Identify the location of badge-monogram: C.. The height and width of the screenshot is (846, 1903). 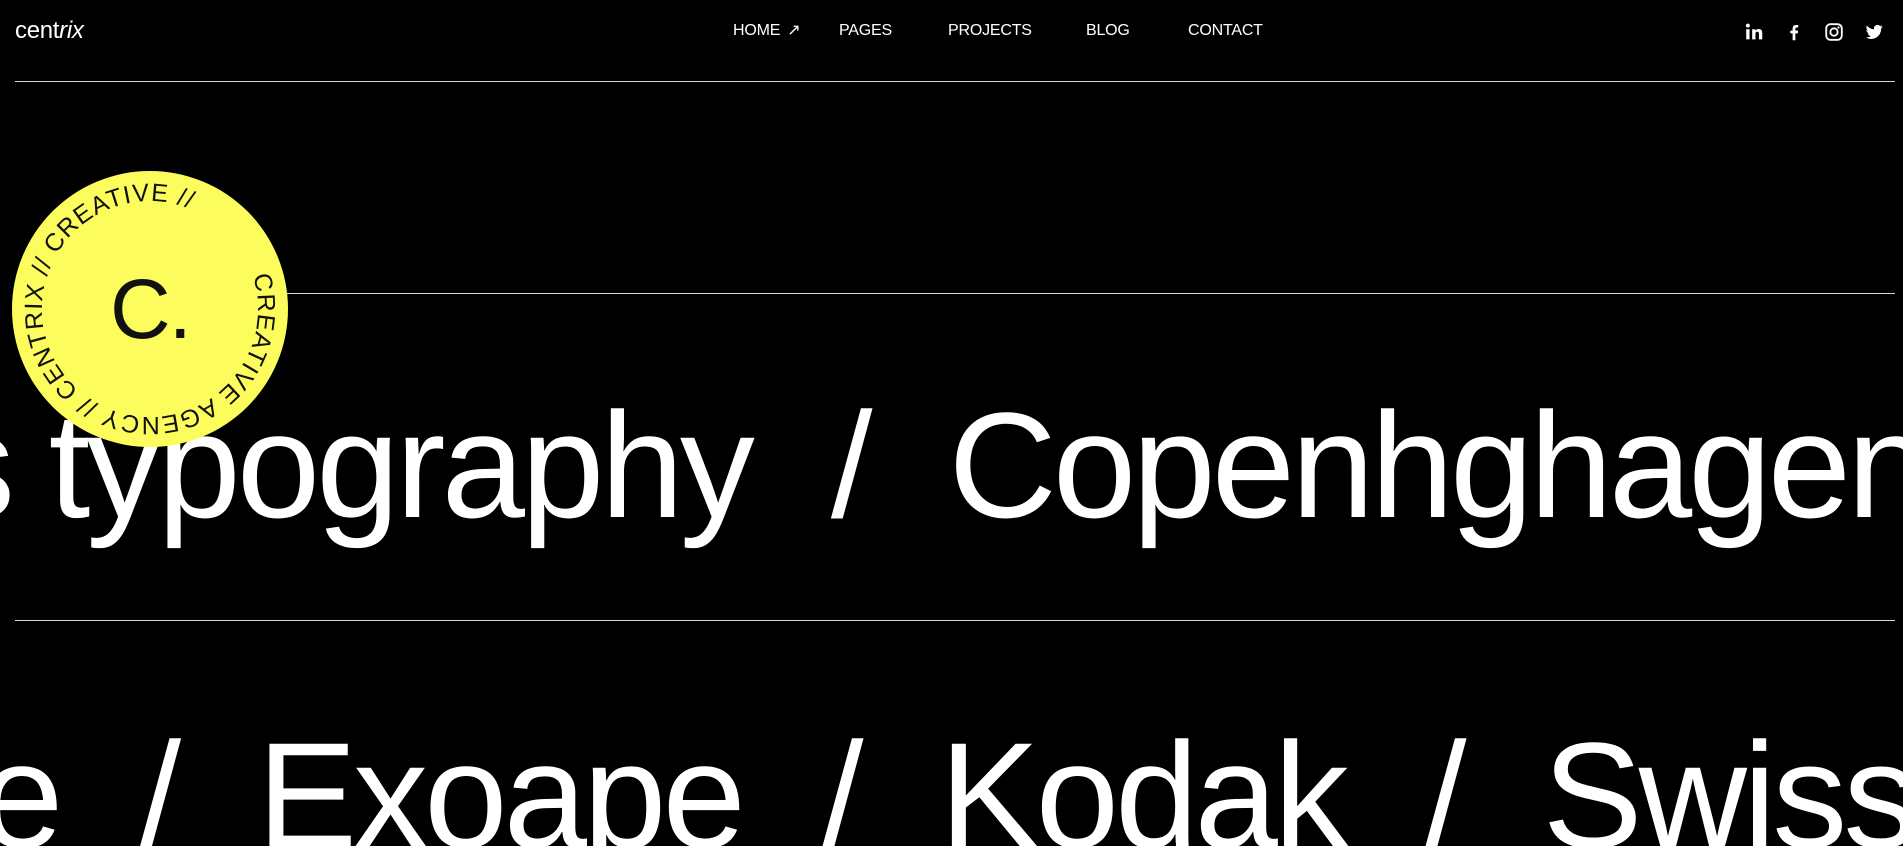
(151, 309).